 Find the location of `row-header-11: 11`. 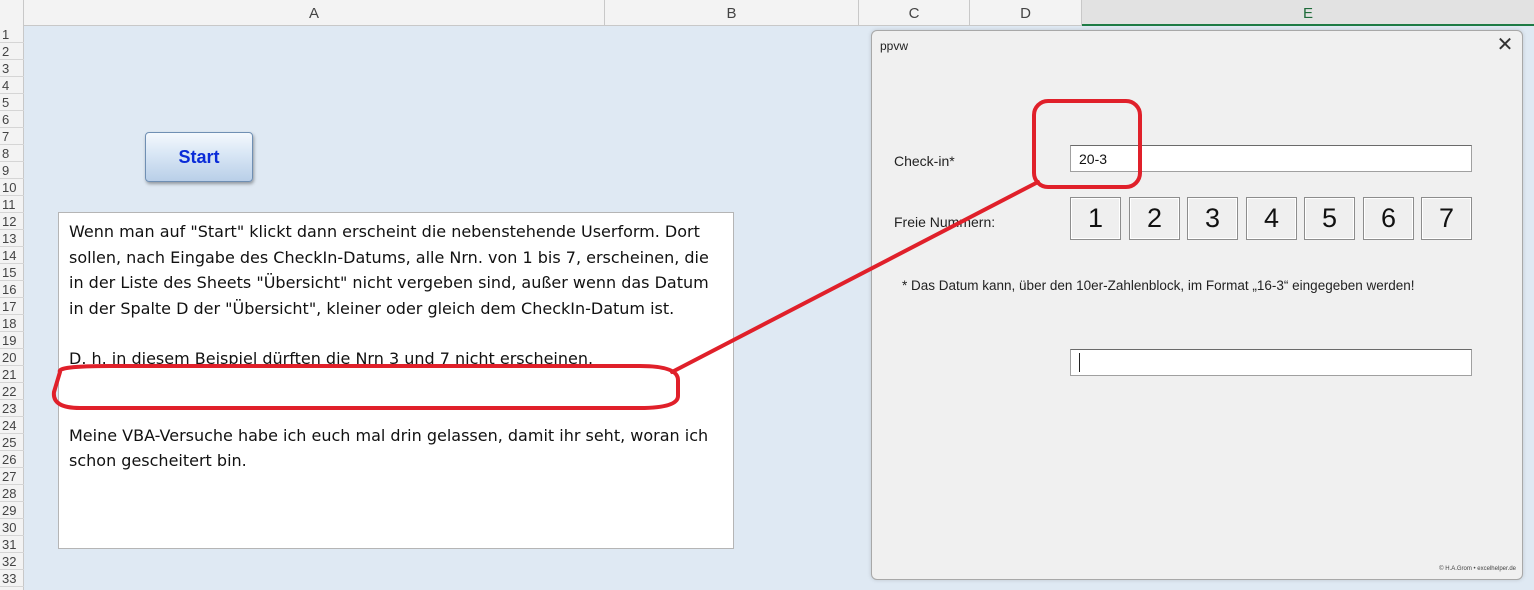

row-header-11: 11 is located at coordinates (12, 204).